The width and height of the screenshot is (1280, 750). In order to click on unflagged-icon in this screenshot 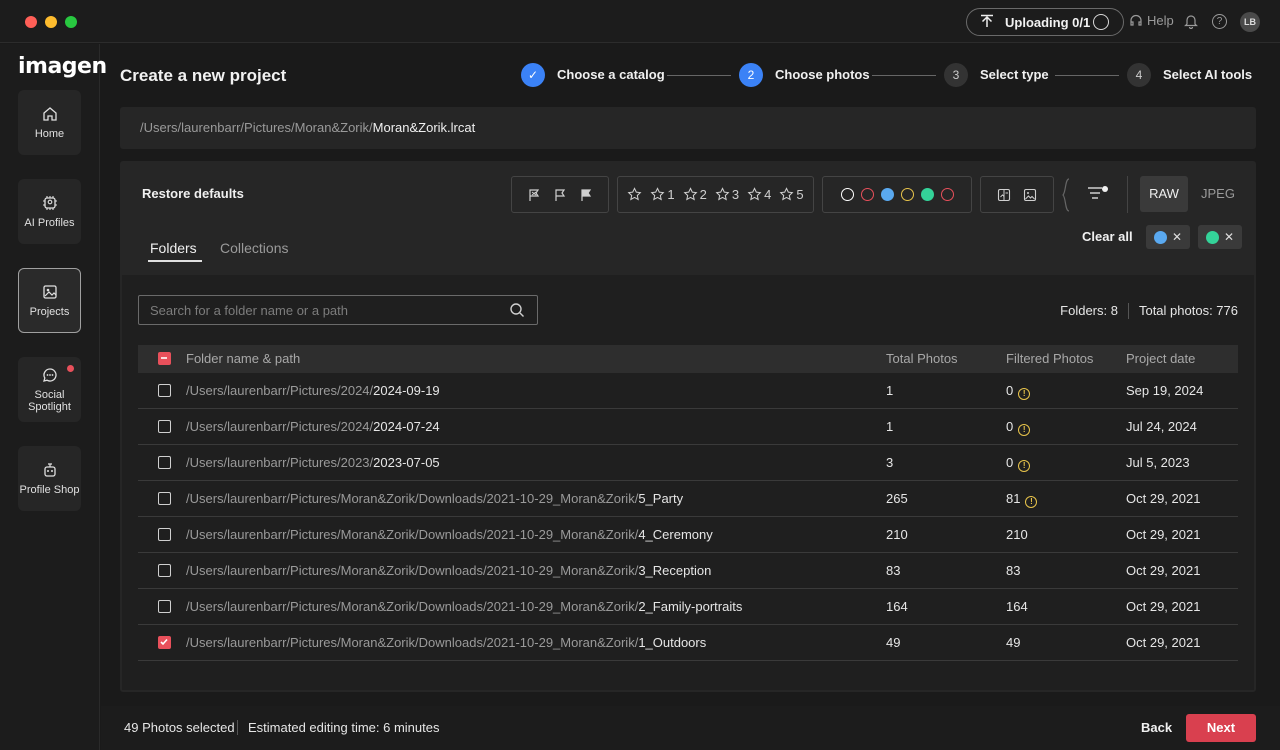, I will do `click(534, 195)`.